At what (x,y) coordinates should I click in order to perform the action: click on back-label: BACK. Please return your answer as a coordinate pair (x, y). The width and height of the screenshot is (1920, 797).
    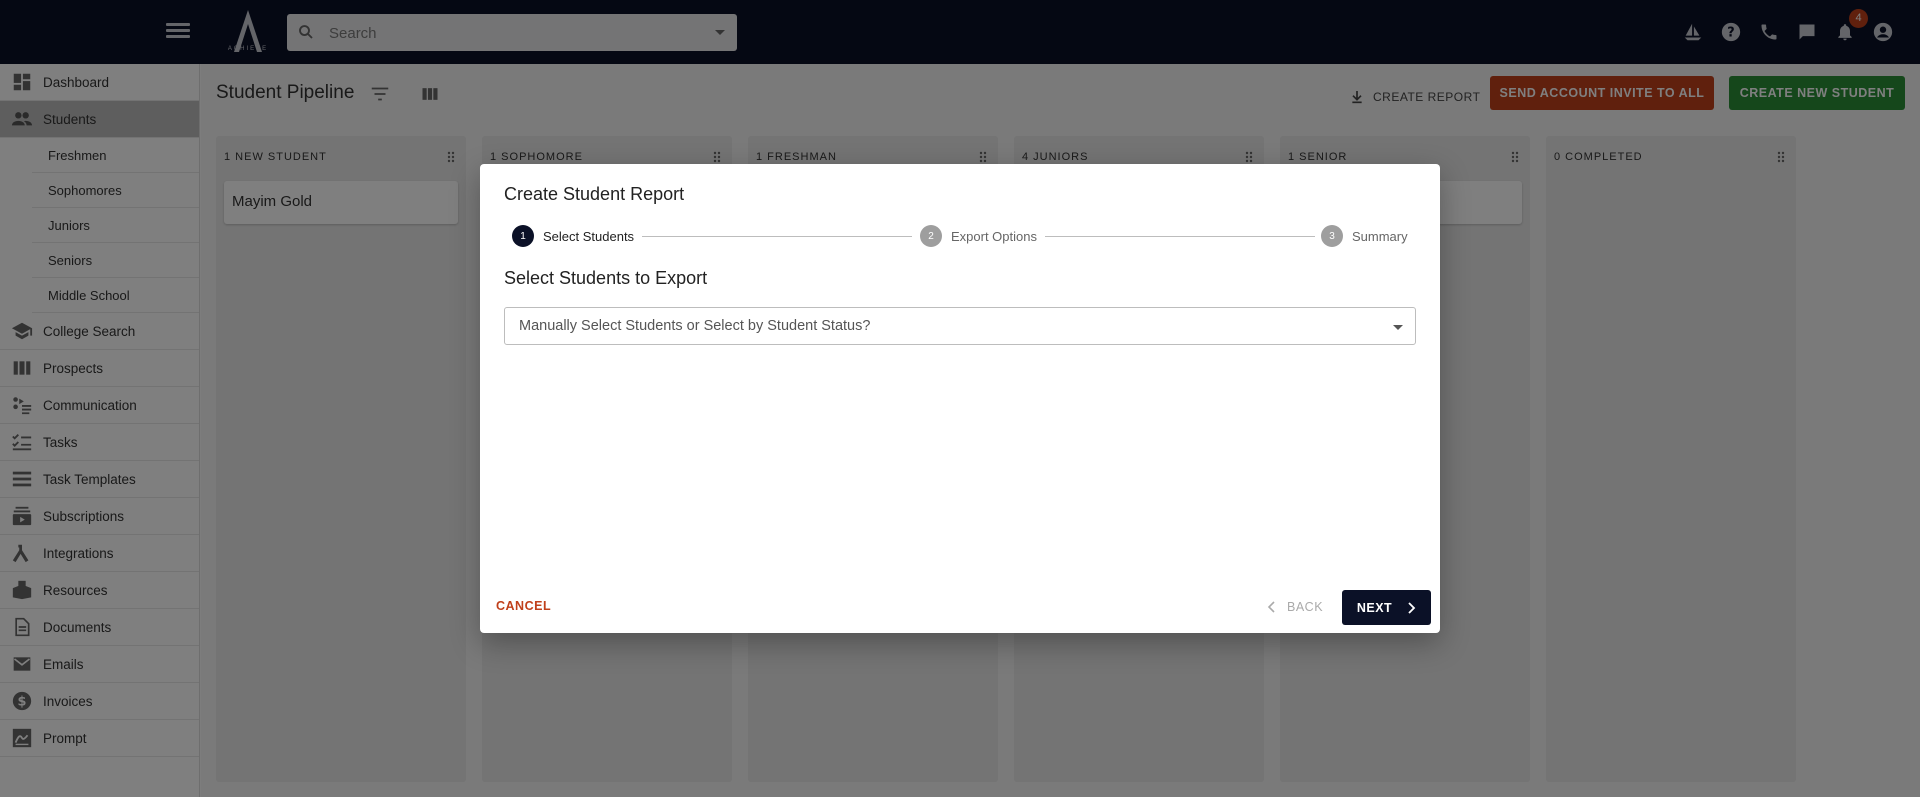
    Looking at the image, I should click on (1305, 607).